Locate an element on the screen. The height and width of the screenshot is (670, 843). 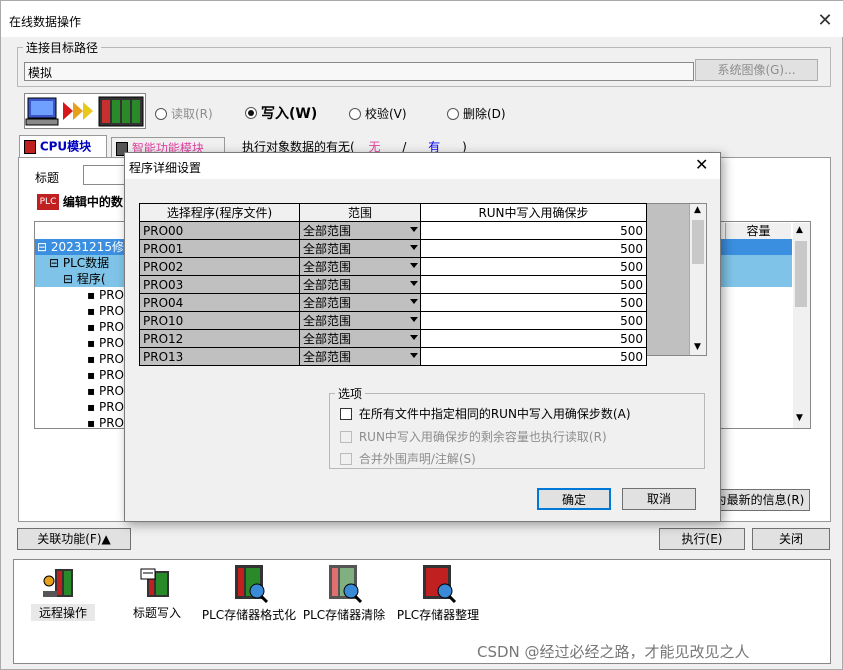
program-row: PRO10 全部范围 500 is located at coordinates (393, 320).